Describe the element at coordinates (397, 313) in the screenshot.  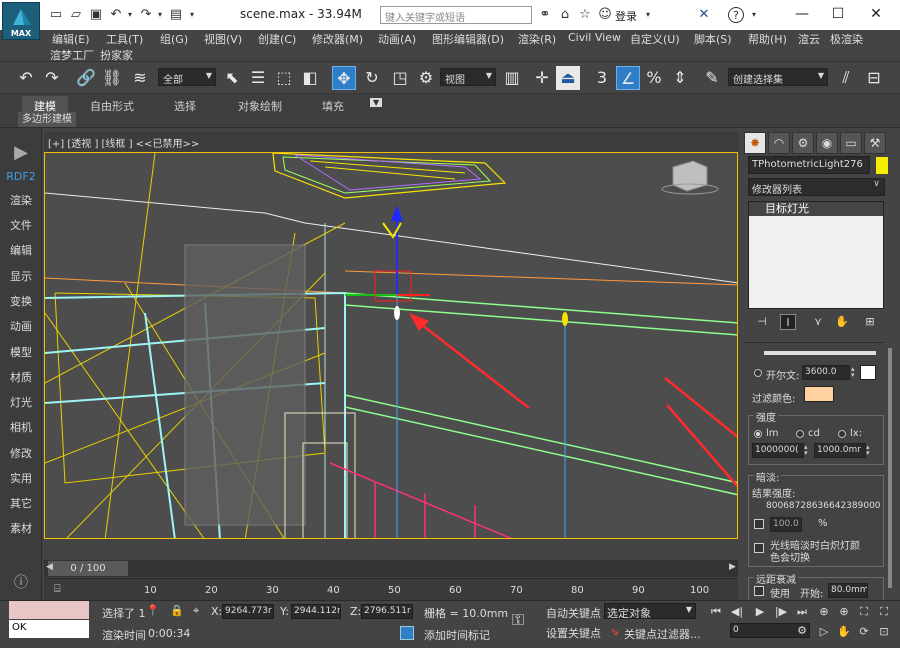
I see `light-icon-white` at that location.